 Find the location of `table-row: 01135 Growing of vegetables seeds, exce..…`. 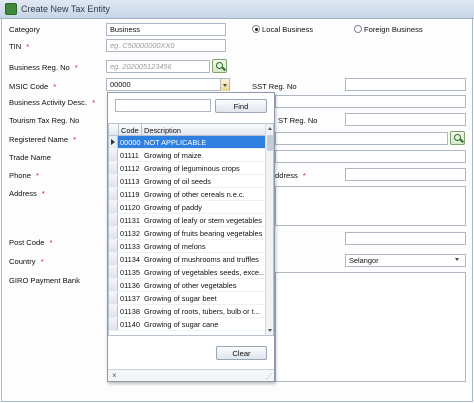

table-row: 01135 Growing of vegetables seeds, exce..… is located at coordinates (187, 272).